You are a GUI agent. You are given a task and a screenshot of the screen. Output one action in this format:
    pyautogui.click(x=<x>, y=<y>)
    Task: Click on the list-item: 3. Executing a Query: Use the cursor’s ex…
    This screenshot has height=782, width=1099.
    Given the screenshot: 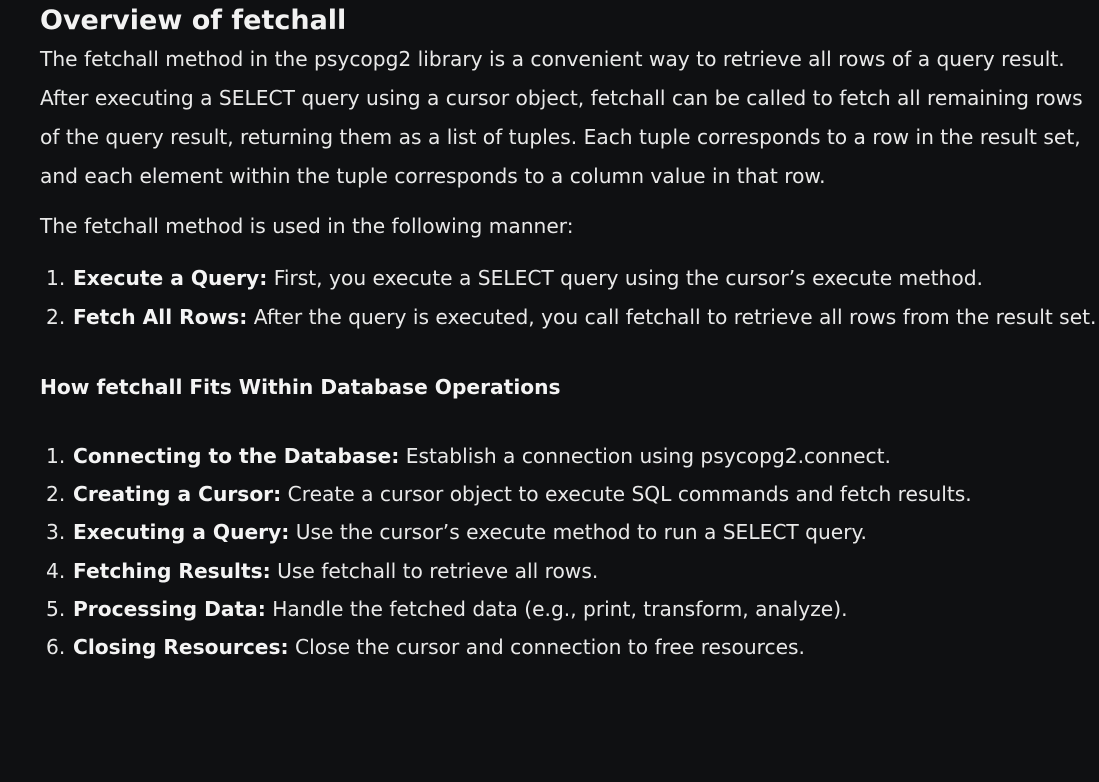 What is the action you would take?
    pyautogui.click(x=569, y=532)
    